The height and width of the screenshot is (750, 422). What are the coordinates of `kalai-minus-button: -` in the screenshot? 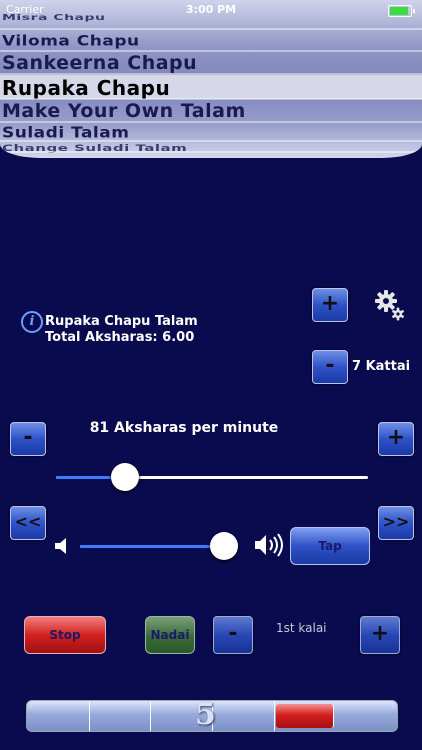 It's located at (233, 635).